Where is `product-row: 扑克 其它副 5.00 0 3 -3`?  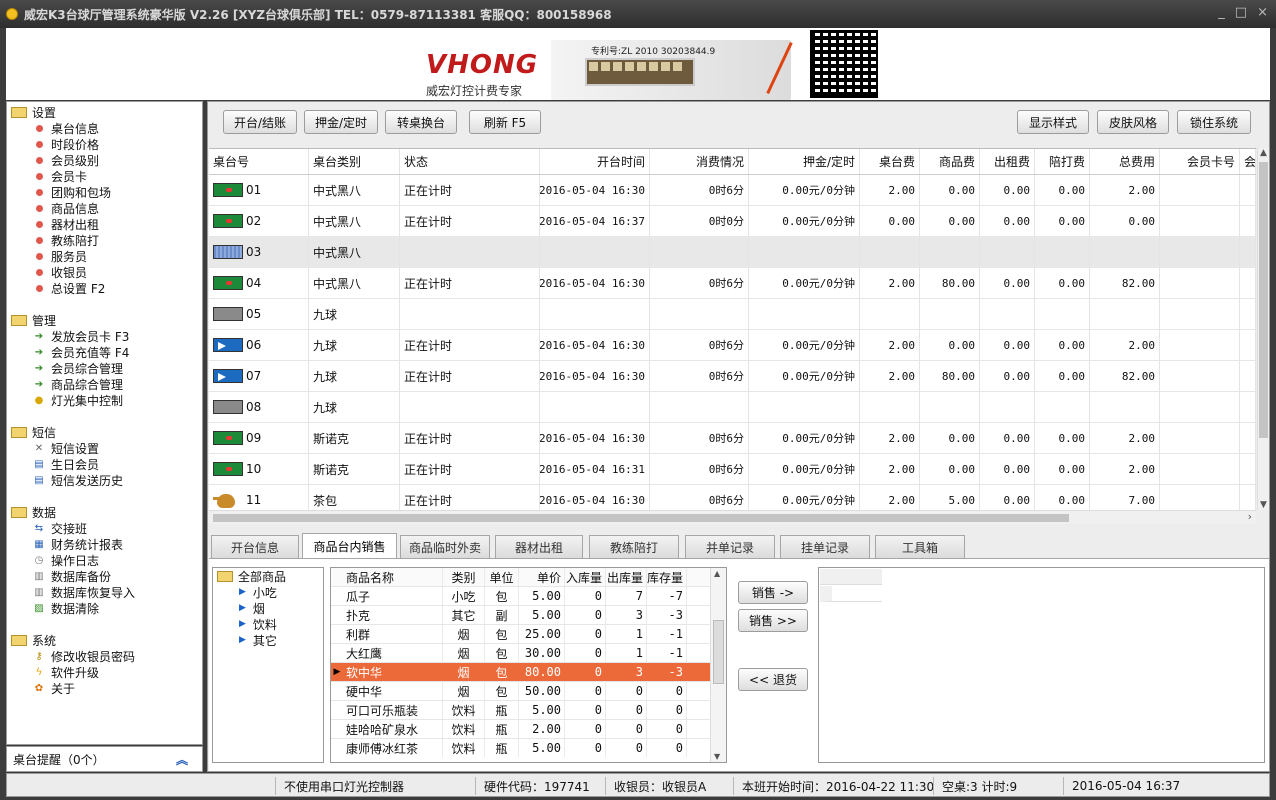 product-row: 扑克 其它副 5.00 0 3 -3 is located at coordinates (528, 614).